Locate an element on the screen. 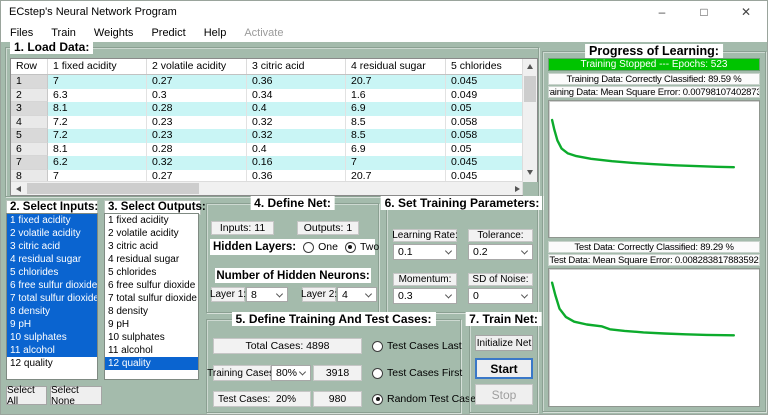  maximize-button: □ is located at coordinates (704, 12).